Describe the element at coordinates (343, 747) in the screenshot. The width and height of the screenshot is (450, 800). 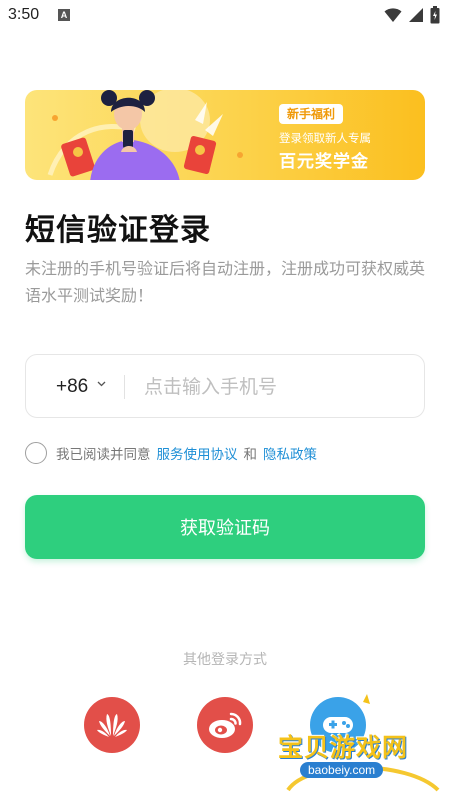
I see `watermark-text: 宝贝游戏网` at that location.